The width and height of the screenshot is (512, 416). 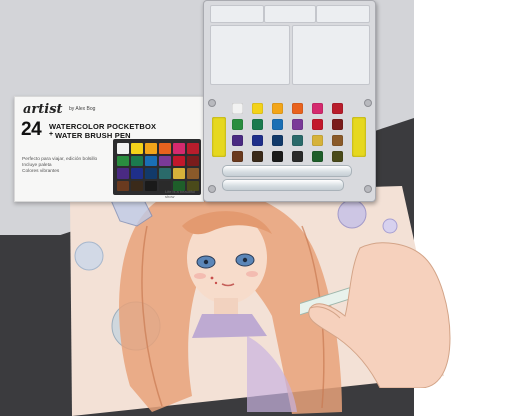 What do you see at coordinates (290, 132) in the screenshot?
I see `color-pan-grid` at bounding box center [290, 132].